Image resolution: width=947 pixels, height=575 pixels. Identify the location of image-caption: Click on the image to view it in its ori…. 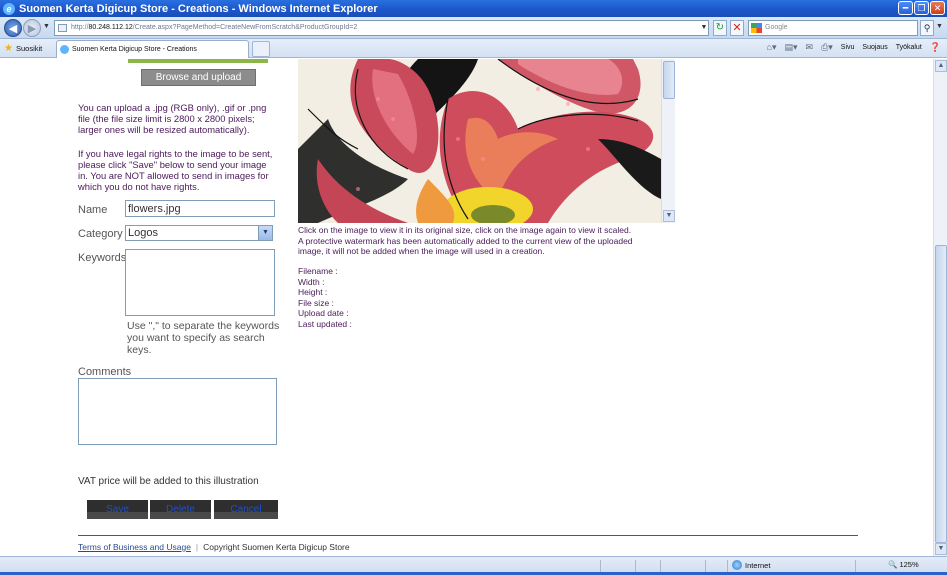
(470, 241).